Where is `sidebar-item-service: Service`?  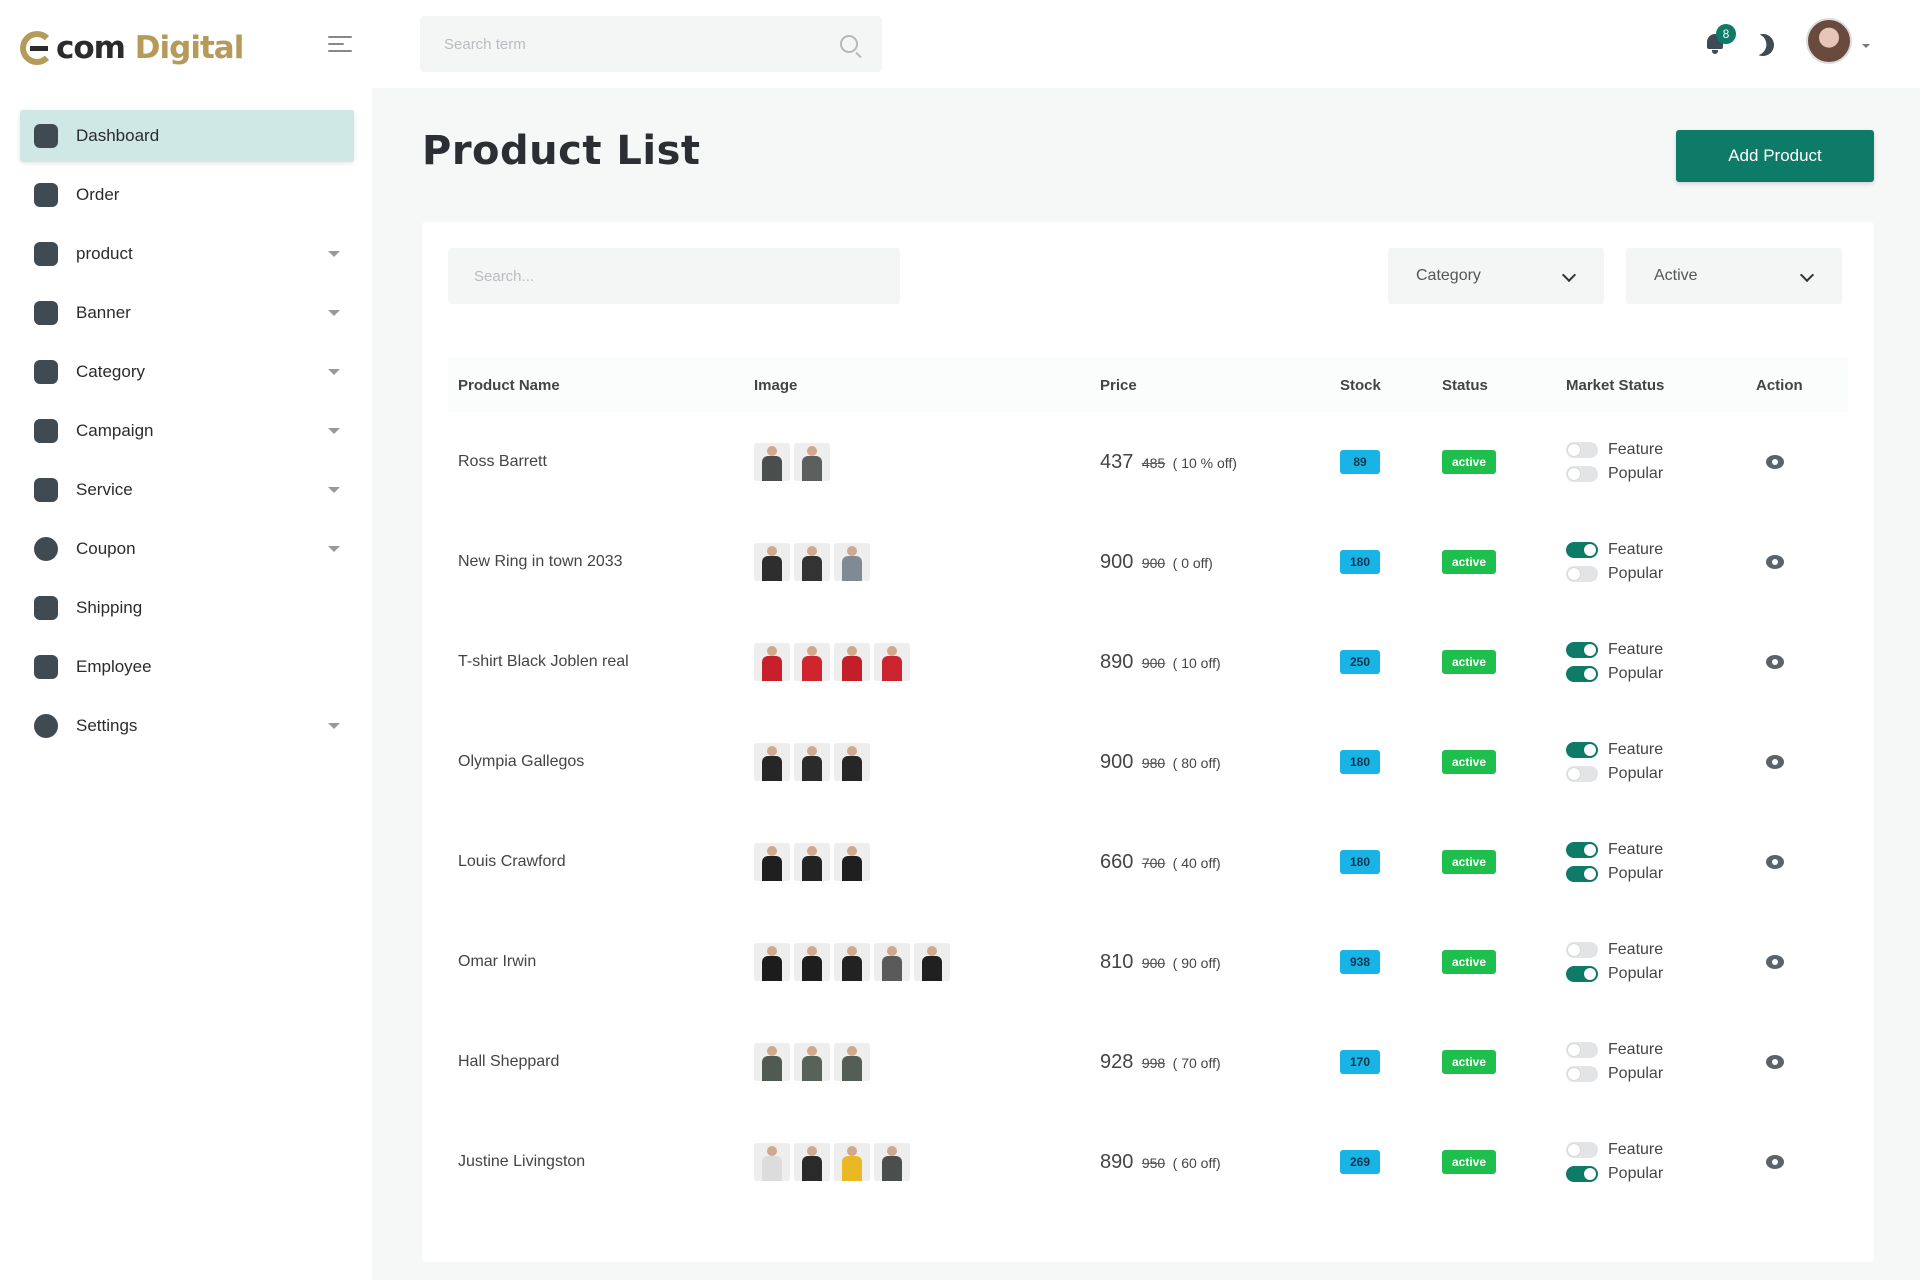 sidebar-item-service: Service is located at coordinates (187, 490).